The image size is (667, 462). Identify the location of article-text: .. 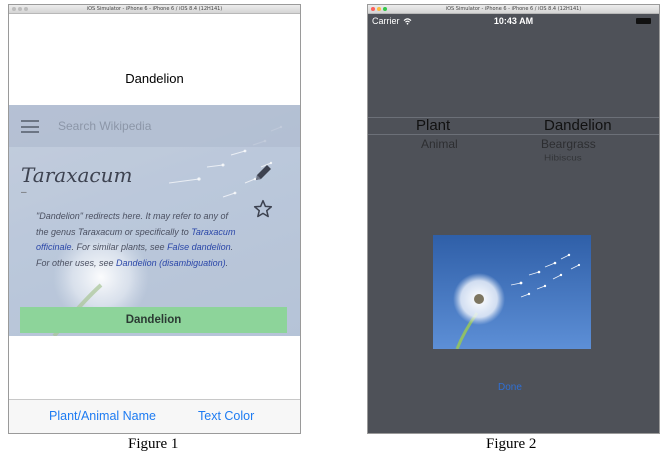
(227, 262).